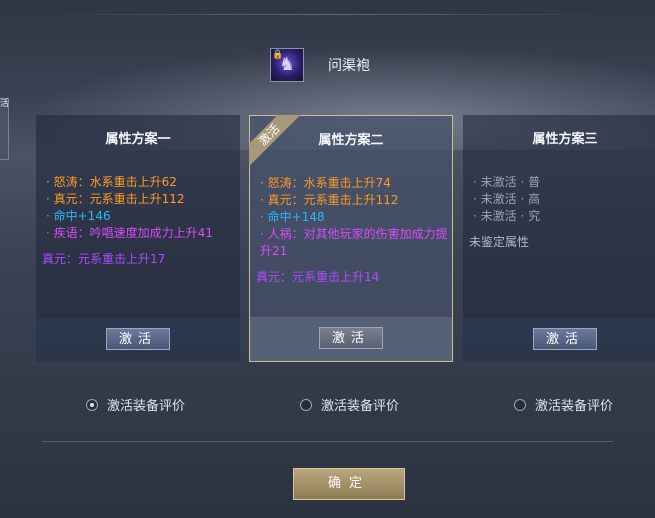  I want to click on extra-attribute: 未鉴定属性, so click(499, 242).